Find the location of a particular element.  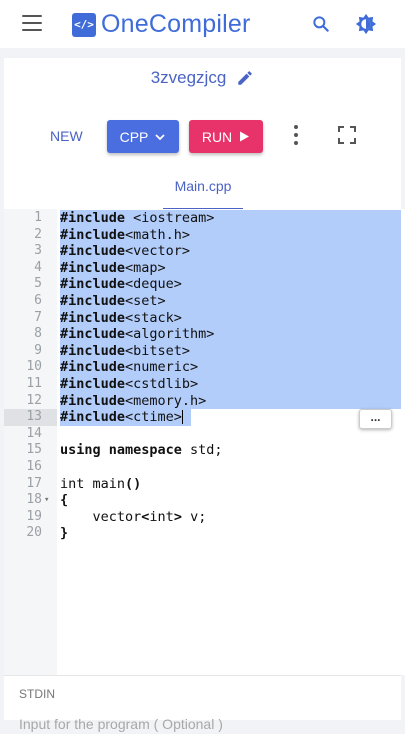

code-token: vector is located at coordinates (101, 516).